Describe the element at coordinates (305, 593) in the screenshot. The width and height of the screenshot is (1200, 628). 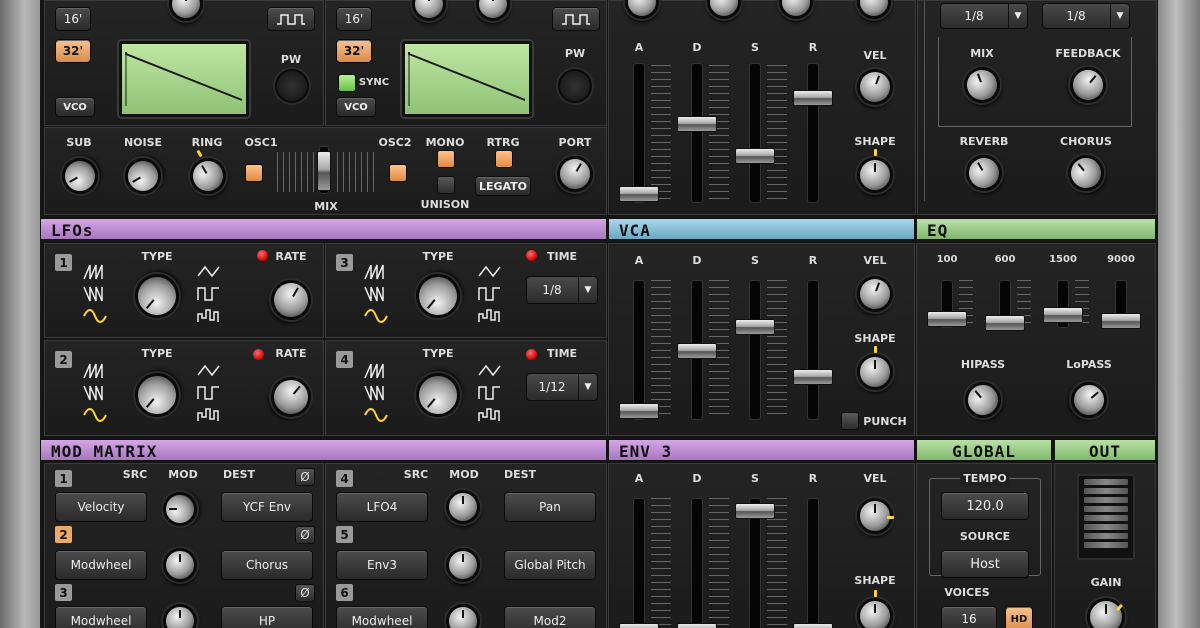
I see `mod-slot3-null-button: Ø` at that location.